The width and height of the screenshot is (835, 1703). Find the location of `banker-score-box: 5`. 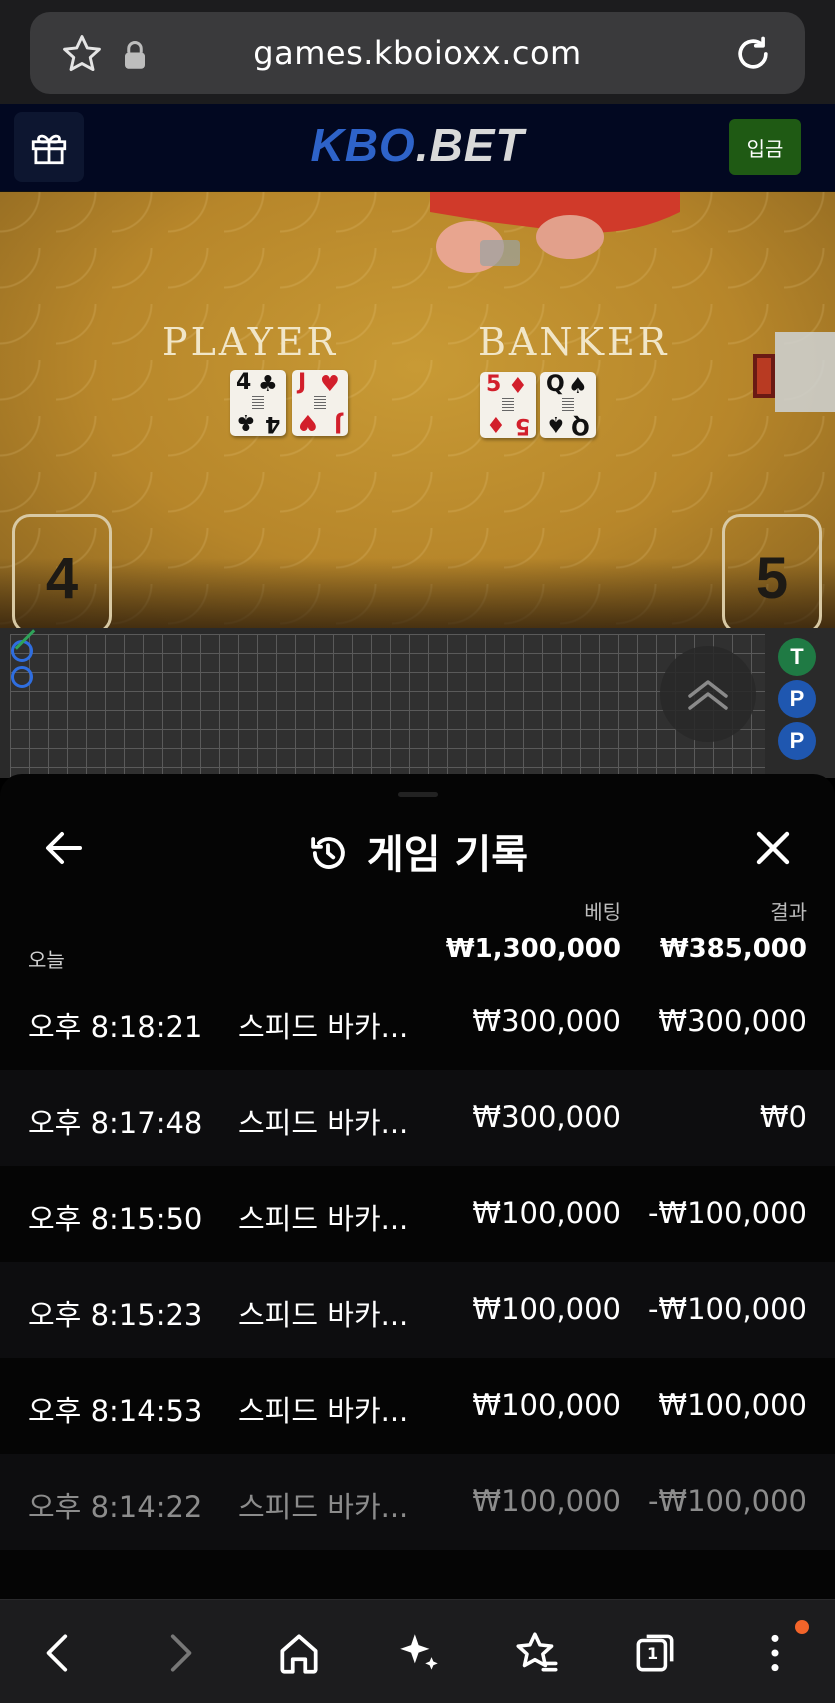

banker-score-box: 5 is located at coordinates (772, 571).